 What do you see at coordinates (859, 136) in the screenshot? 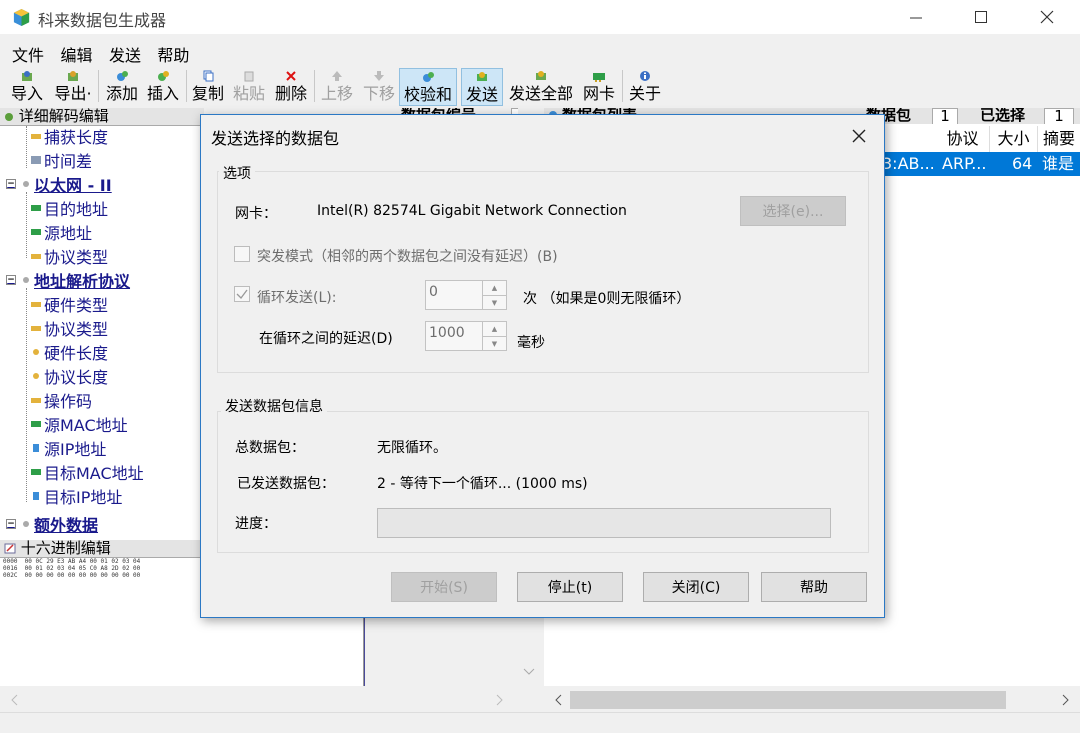
I see `dialog-close-button` at bounding box center [859, 136].